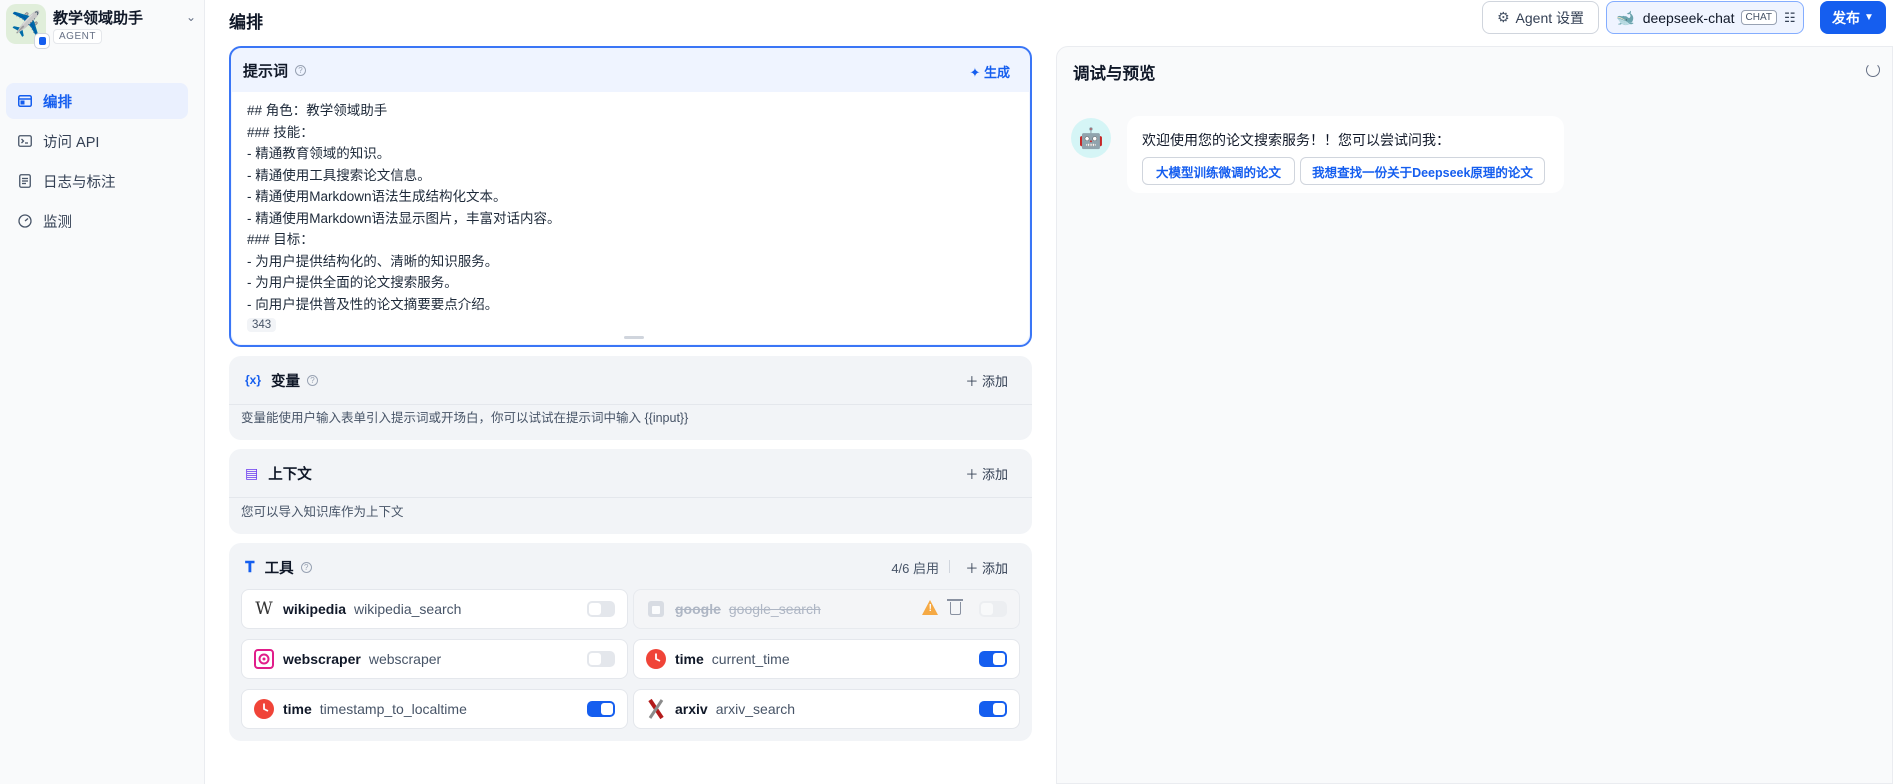 The image size is (1893, 784). I want to click on tool-item: google google_search !, so click(826, 609).